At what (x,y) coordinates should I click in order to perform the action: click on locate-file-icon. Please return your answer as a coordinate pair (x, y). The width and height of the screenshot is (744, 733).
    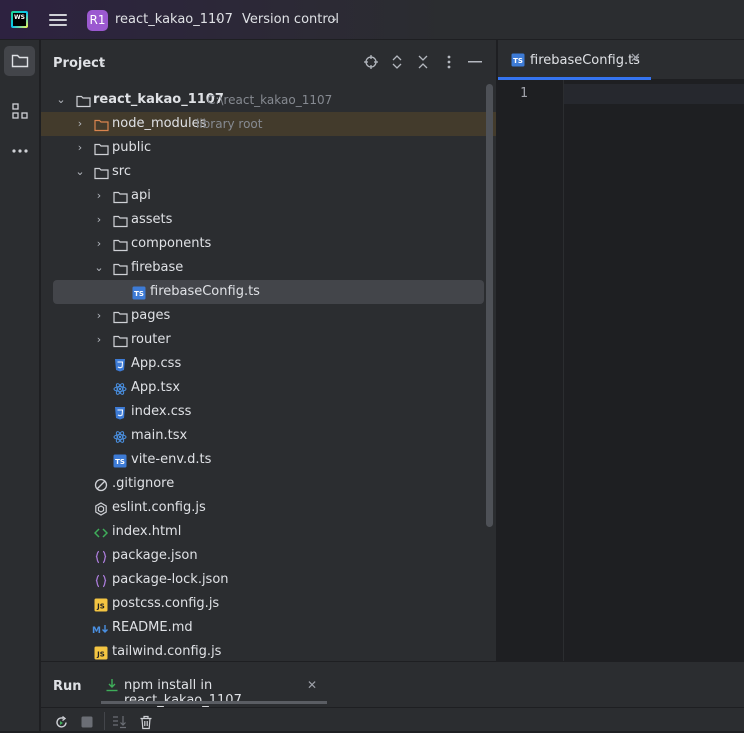
    Looking at the image, I should click on (371, 62).